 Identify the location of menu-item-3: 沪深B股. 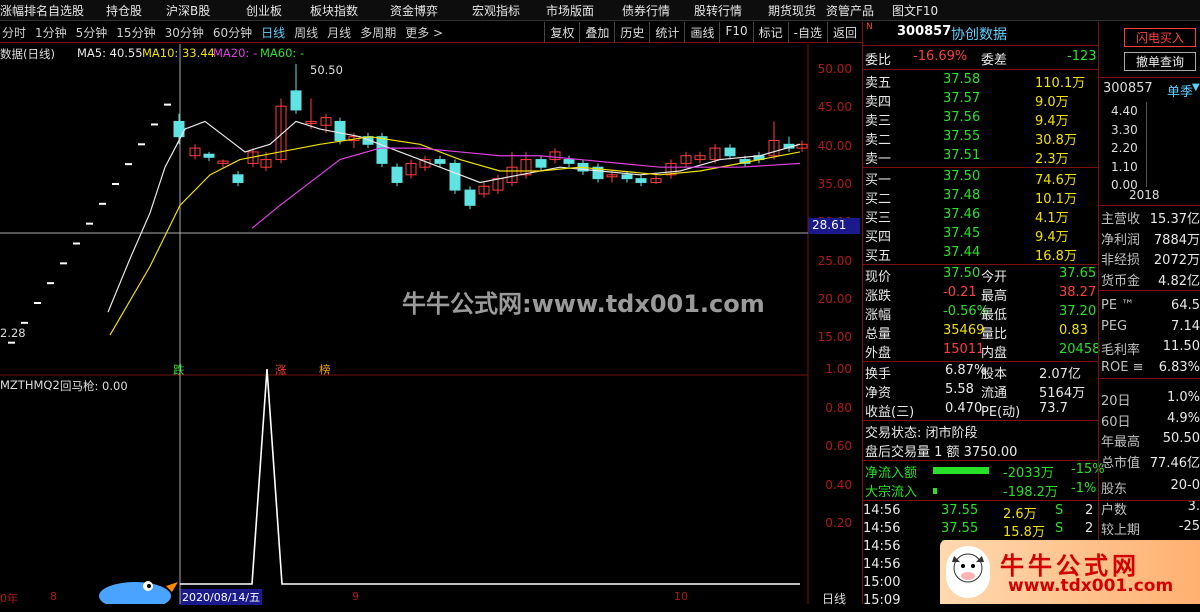
(198, 10).